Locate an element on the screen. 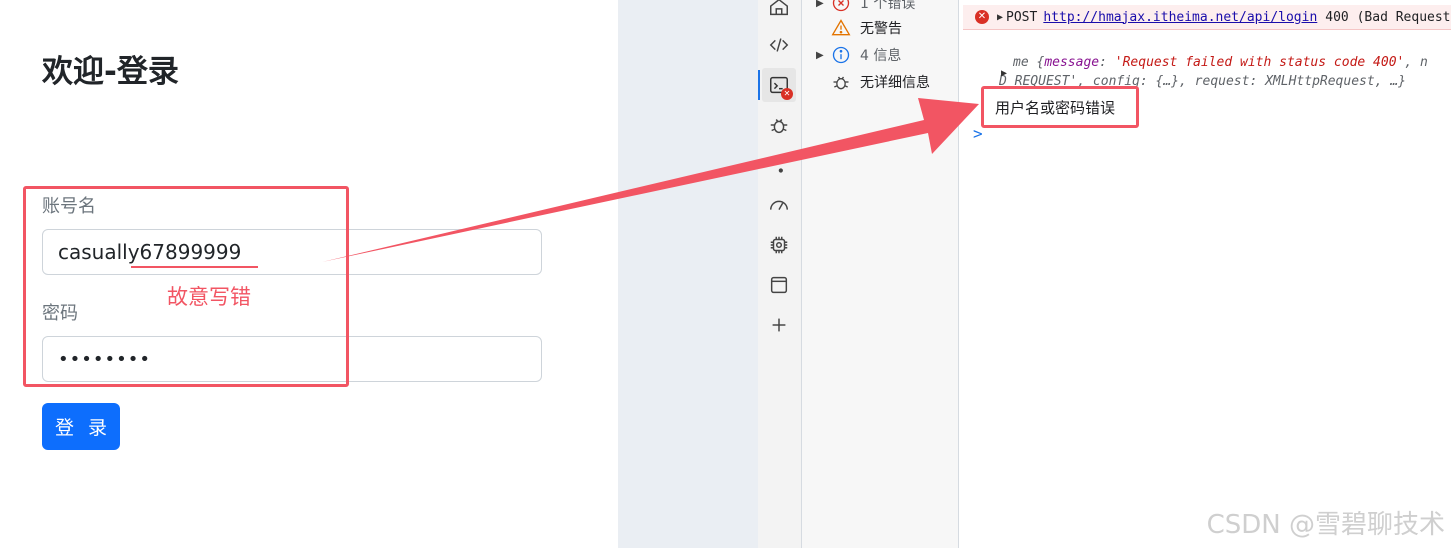 Image resolution: width=1451 pixels, height=548 pixels. devtools-gutter is located at coordinates (688, 274).